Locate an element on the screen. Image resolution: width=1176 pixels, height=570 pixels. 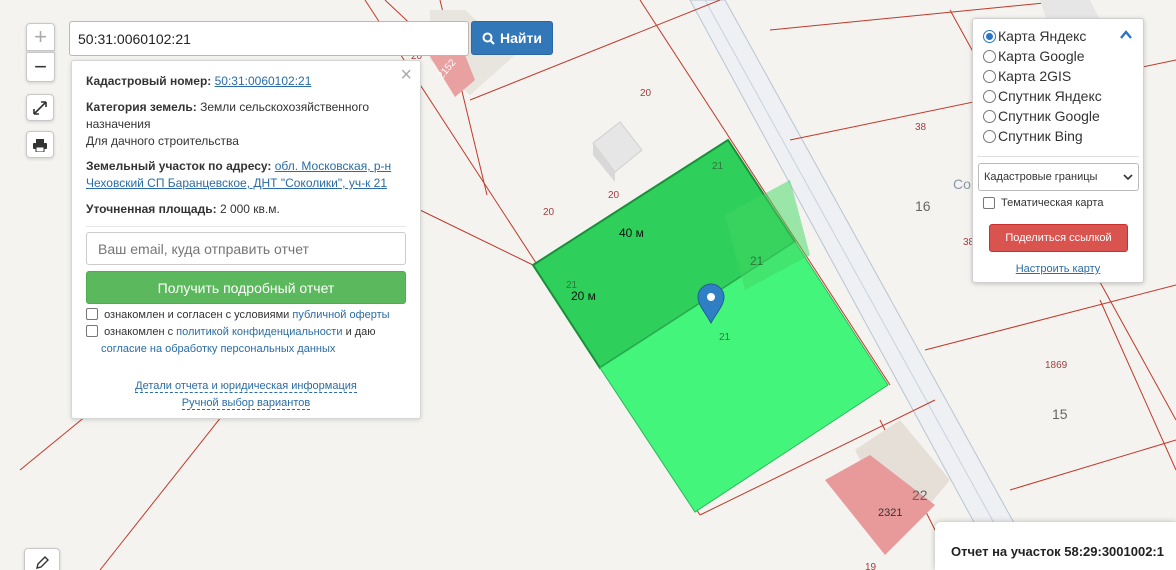
zoom-in-button: + is located at coordinates (40, 37).